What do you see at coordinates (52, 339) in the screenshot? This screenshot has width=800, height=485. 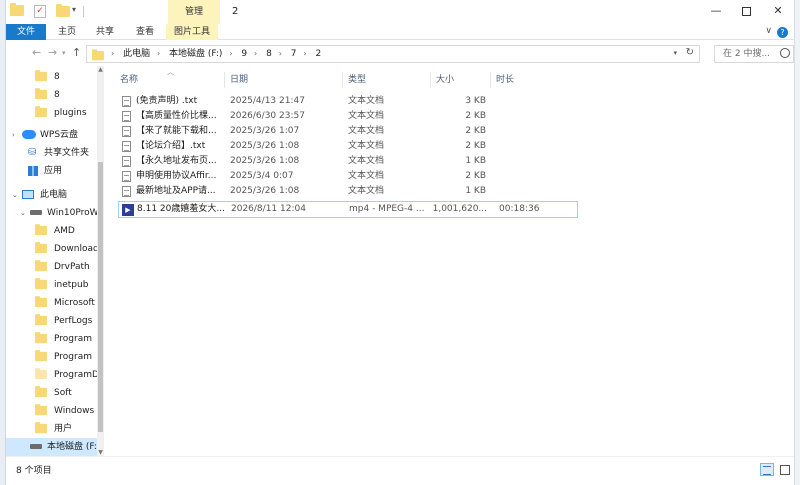 I see `nav-item-program-files: Program` at bounding box center [52, 339].